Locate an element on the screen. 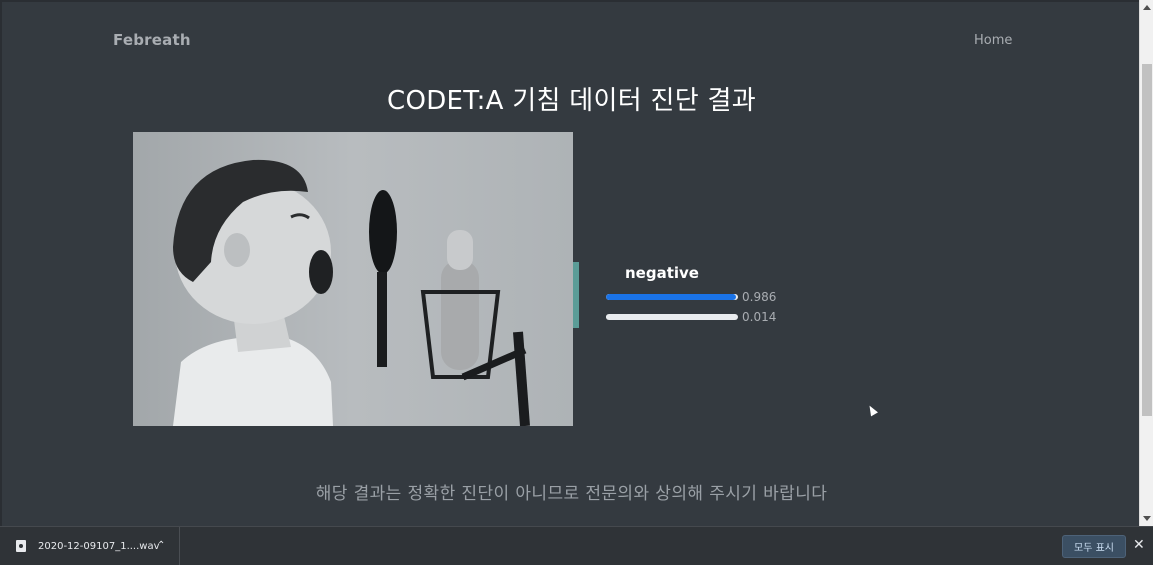  nav-home-link: Home is located at coordinates (993, 40).